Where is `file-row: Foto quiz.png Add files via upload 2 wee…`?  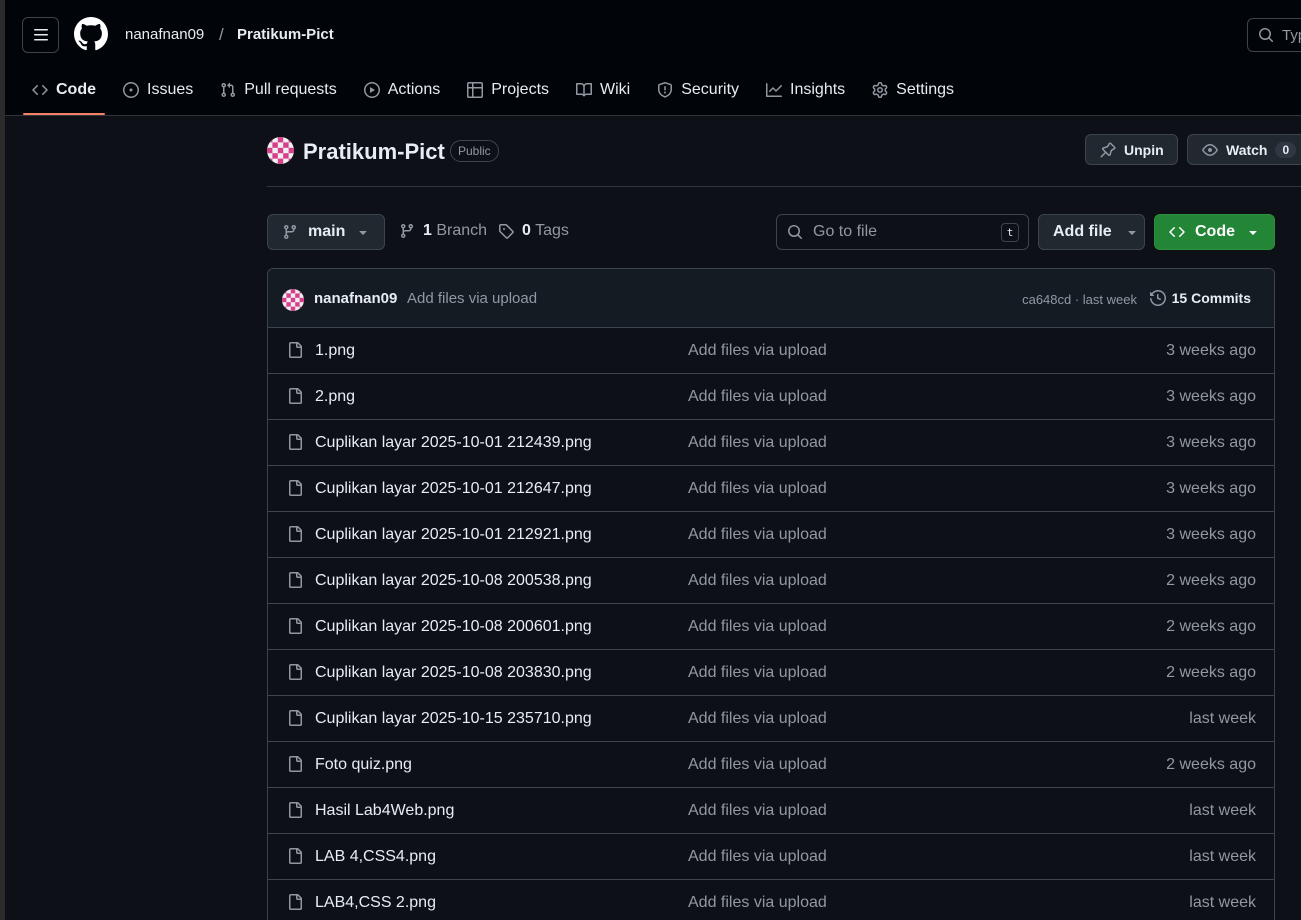
file-row: Foto quiz.png Add files via upload 2 wee… is located at coordinates (771, 765).